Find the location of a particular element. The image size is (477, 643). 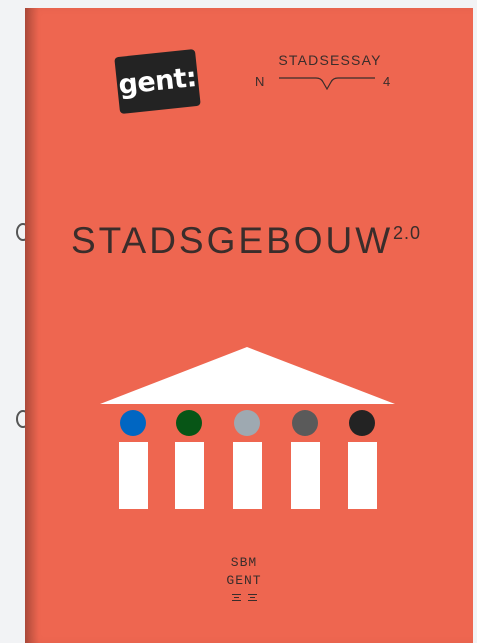

series-prefix: N is located at coordinates (260, 81).